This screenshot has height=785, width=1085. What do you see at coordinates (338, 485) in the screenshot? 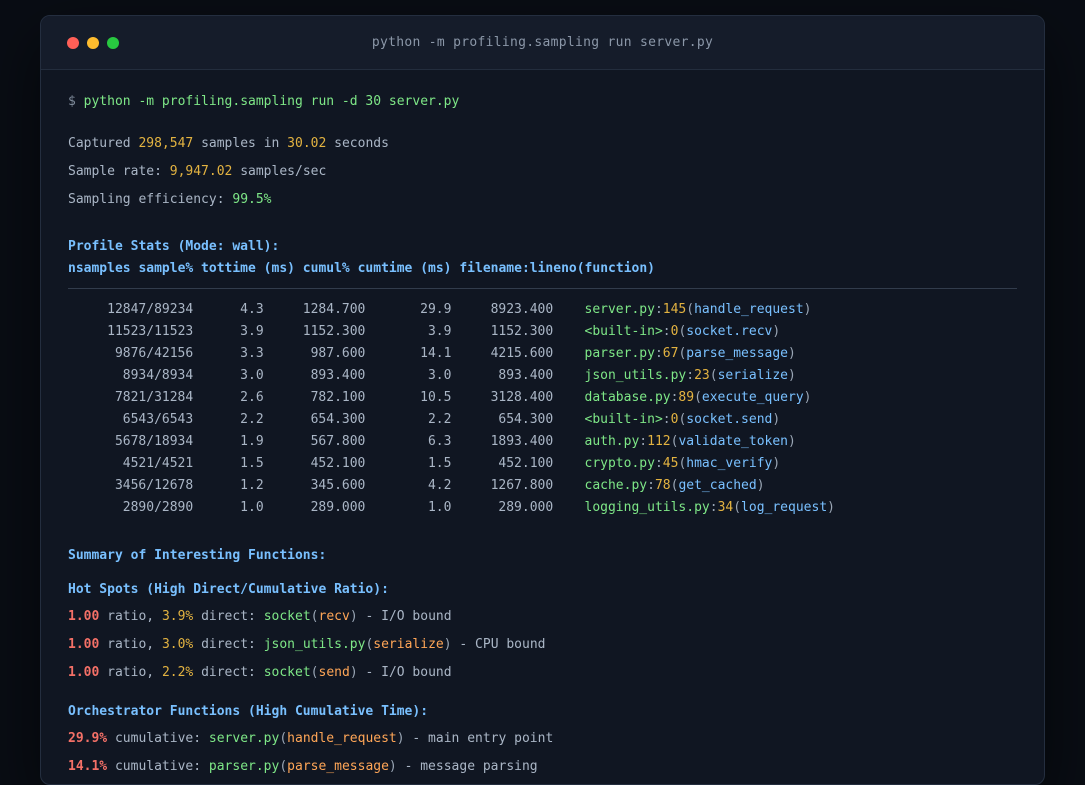
I see `col-tottime: 345.600` at bounding box center [338, 485].